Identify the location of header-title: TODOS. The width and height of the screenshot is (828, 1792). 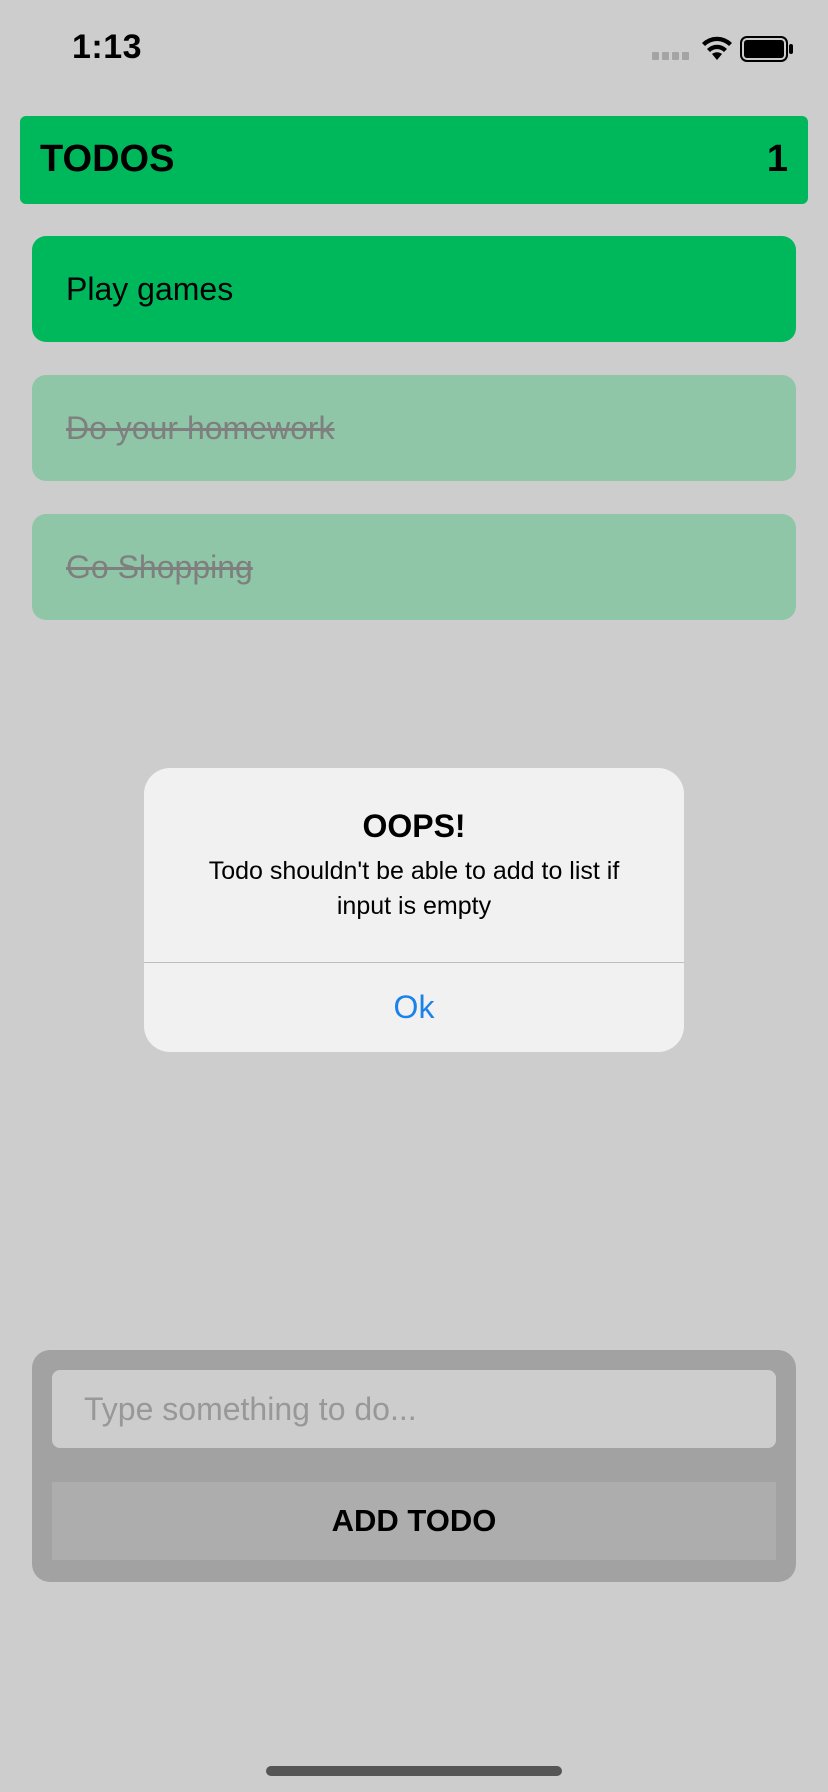
(107, 159).